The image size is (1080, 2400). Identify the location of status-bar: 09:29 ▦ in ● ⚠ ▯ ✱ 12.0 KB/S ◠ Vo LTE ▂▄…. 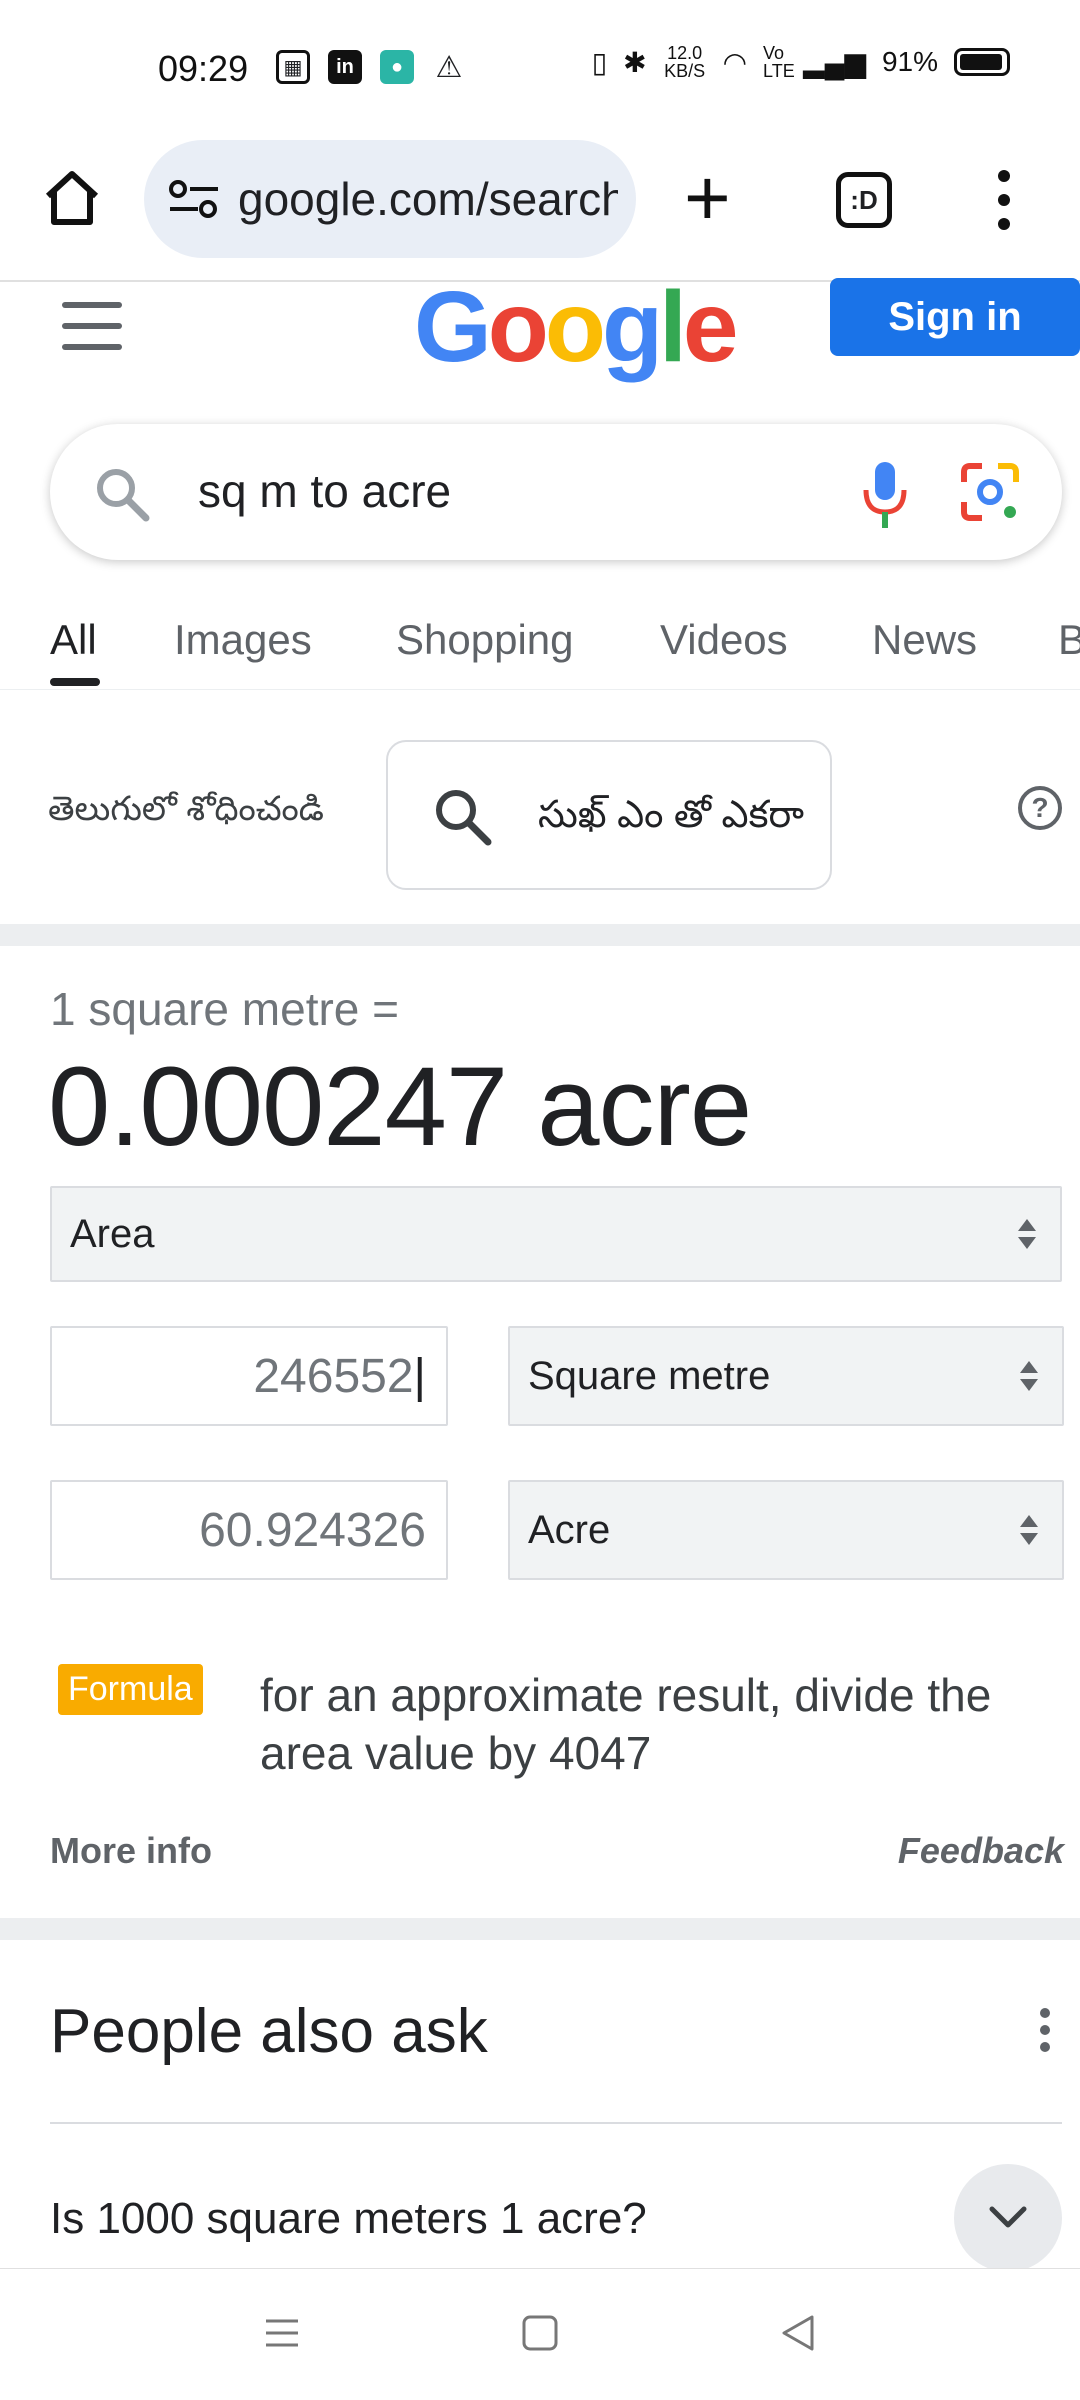
(540, 65).